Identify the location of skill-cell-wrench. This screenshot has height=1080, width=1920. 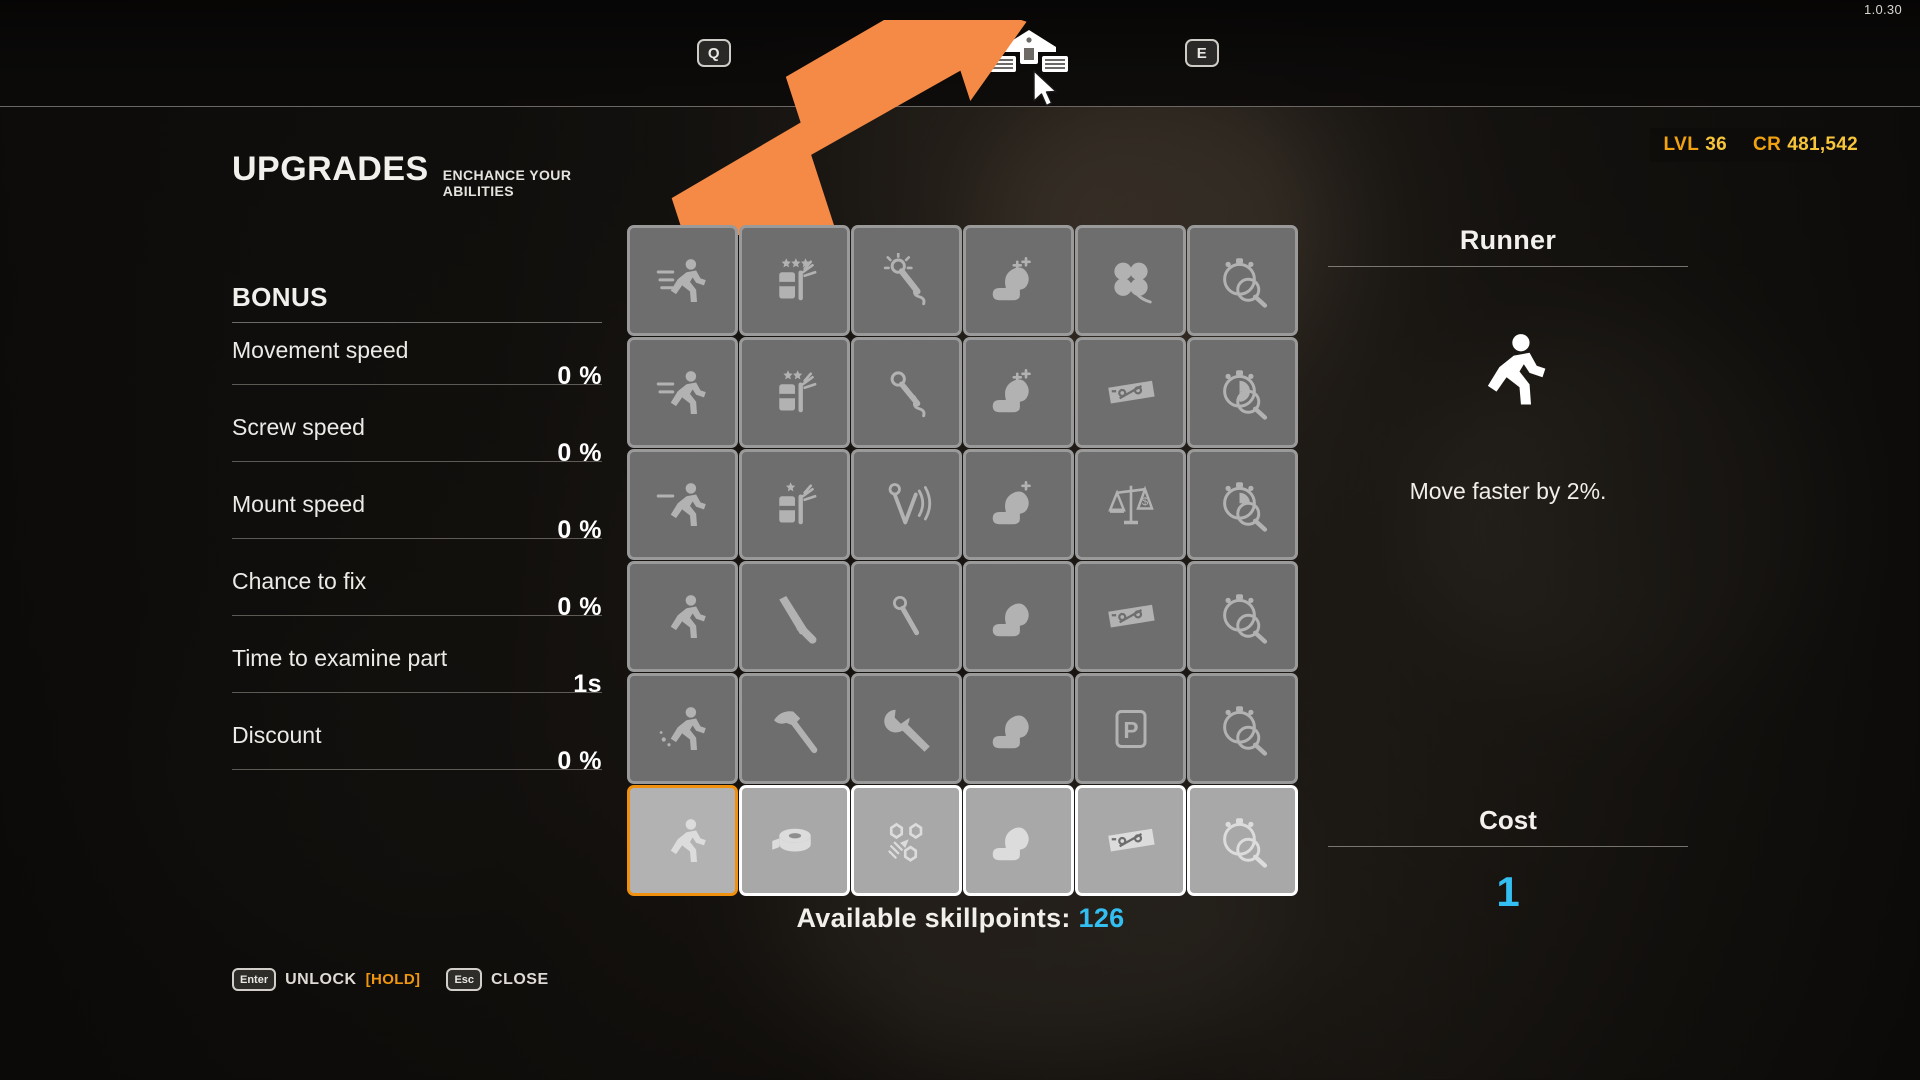
(906, 728).